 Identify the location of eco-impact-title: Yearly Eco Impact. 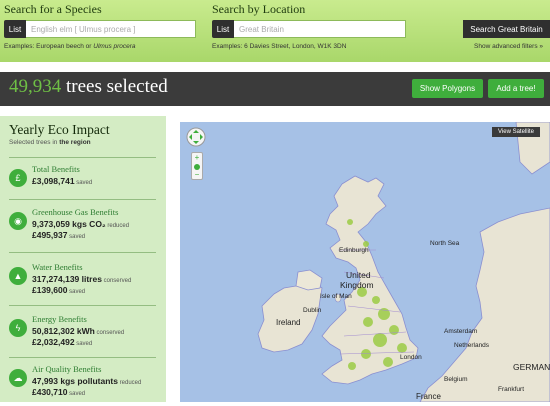
(59, 129).